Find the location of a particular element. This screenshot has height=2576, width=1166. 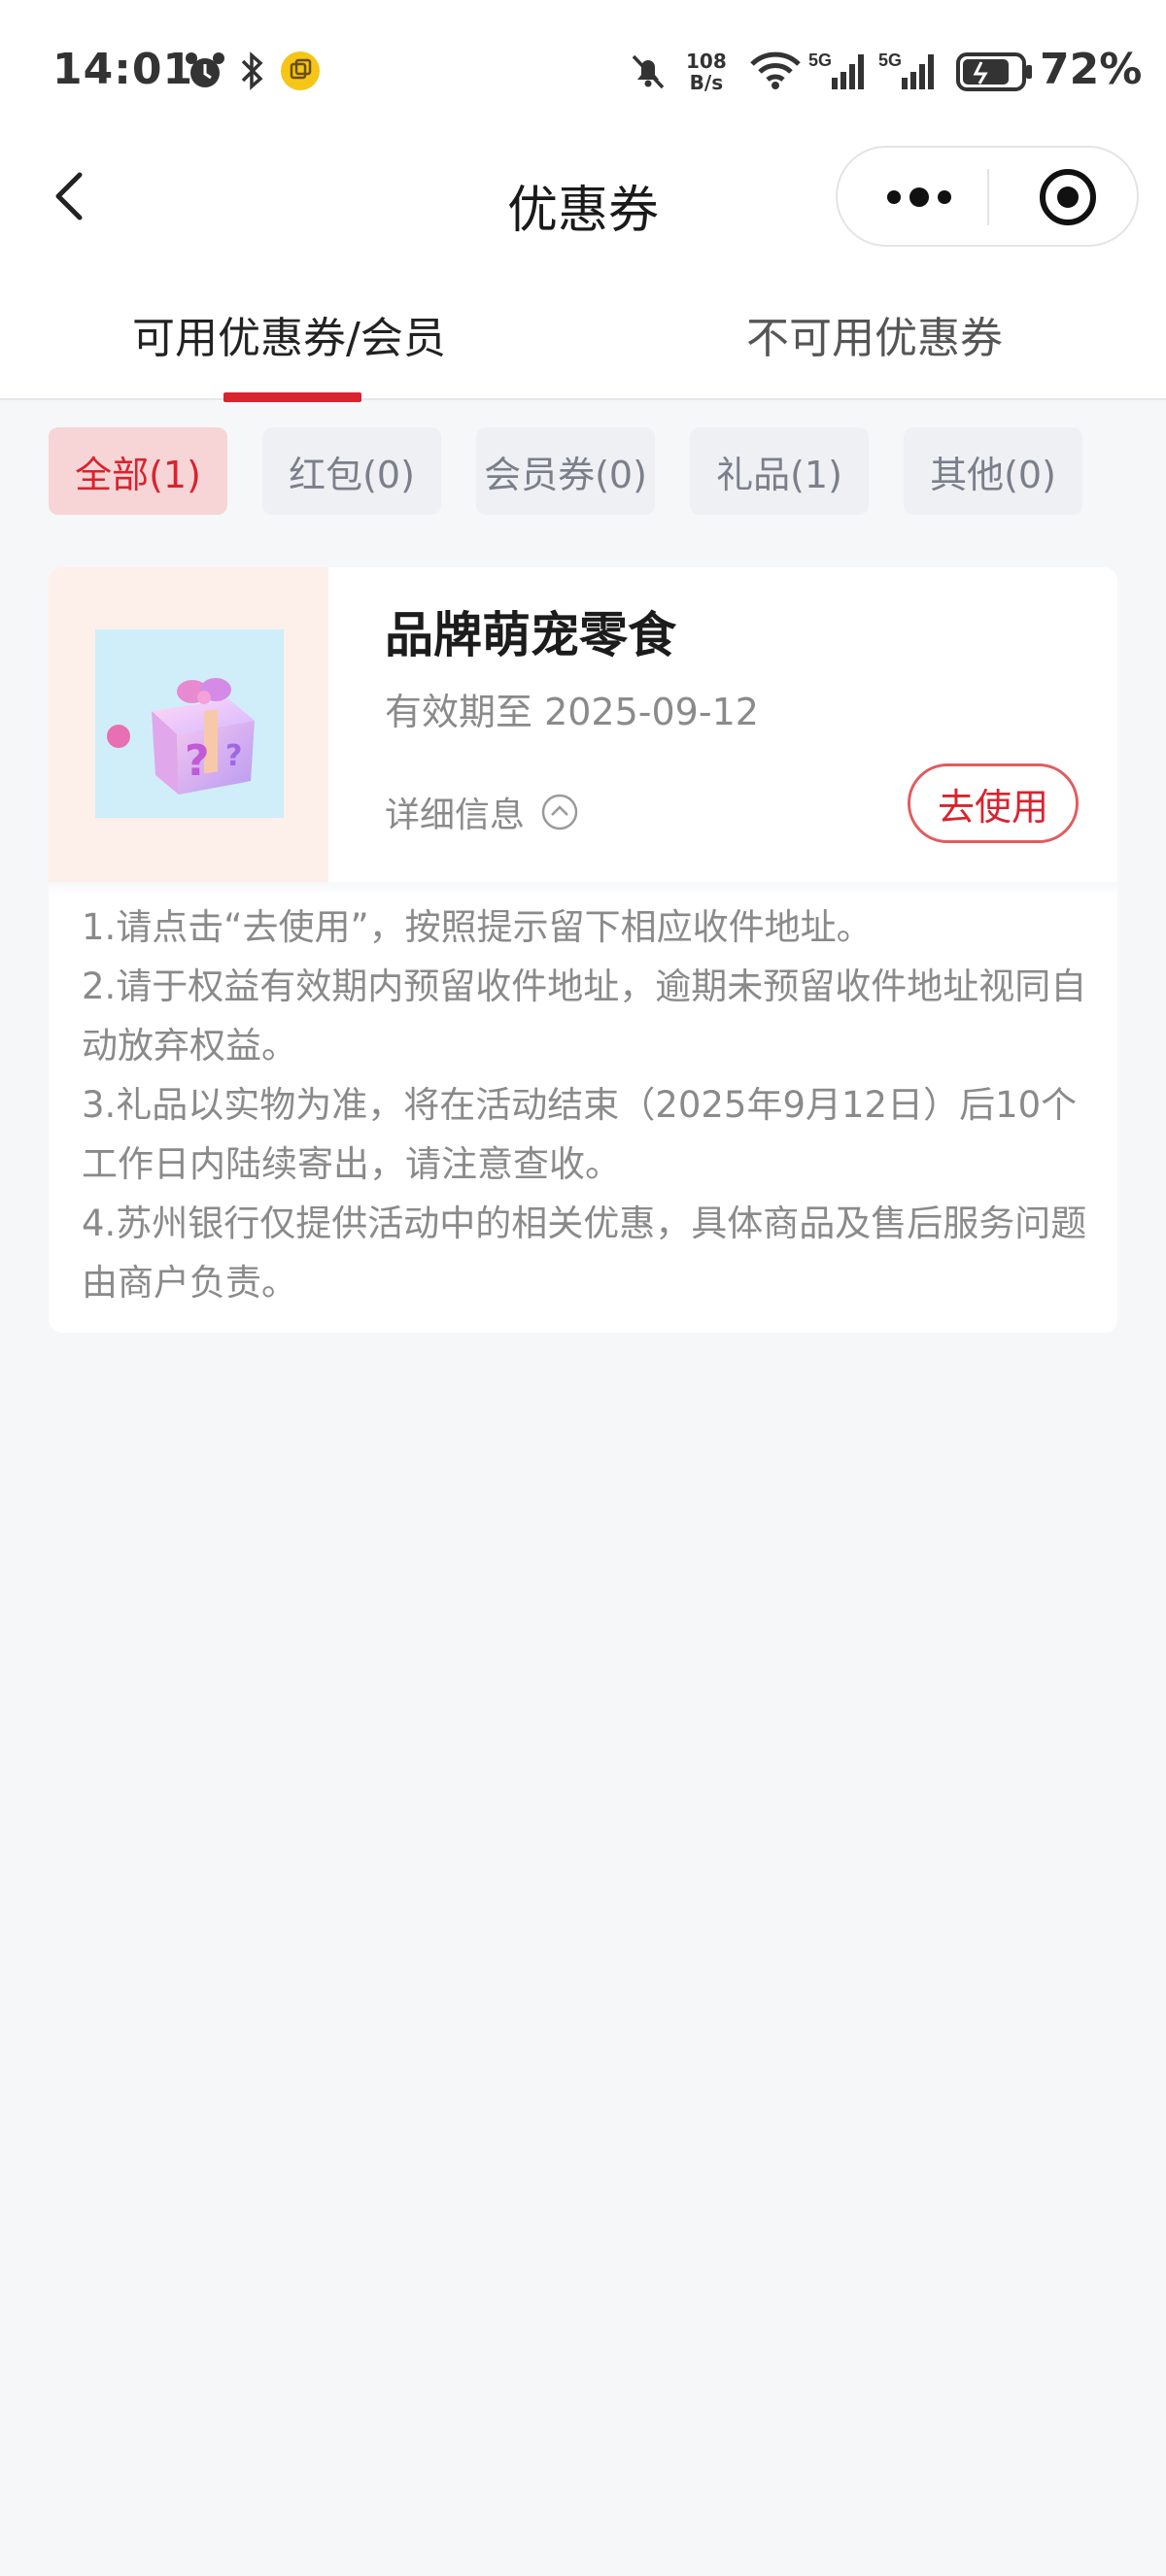

net-speed-unit: B/s is located at coordinates (706, 82).